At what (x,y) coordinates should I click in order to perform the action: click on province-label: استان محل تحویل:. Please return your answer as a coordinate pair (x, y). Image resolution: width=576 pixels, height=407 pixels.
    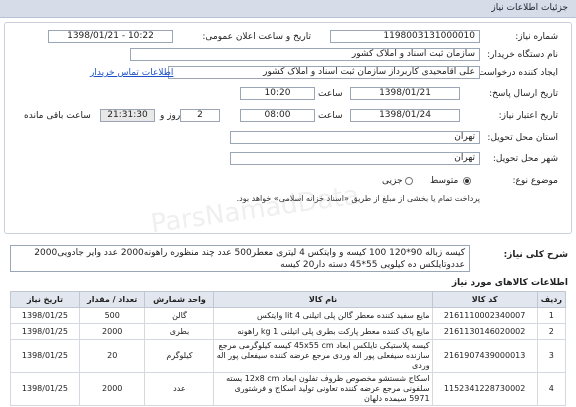
    Looking at the image, I should click on (522, 138).